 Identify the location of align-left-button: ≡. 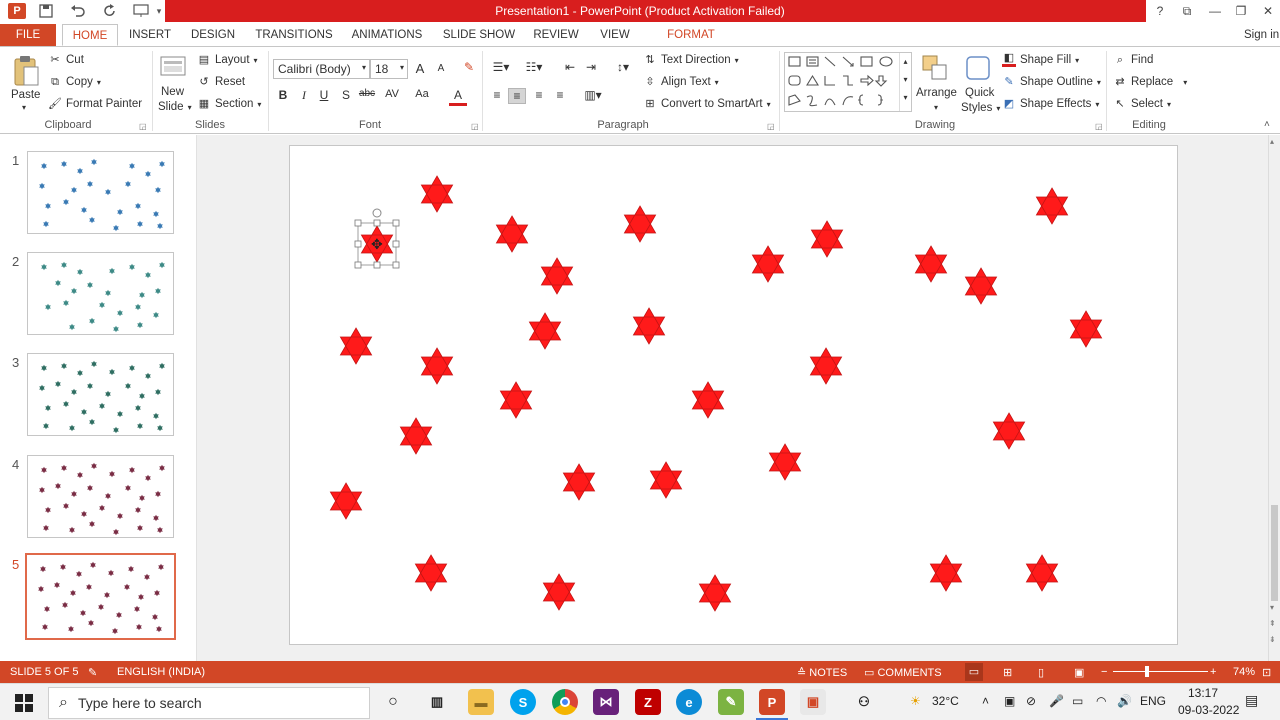
(497, 95).